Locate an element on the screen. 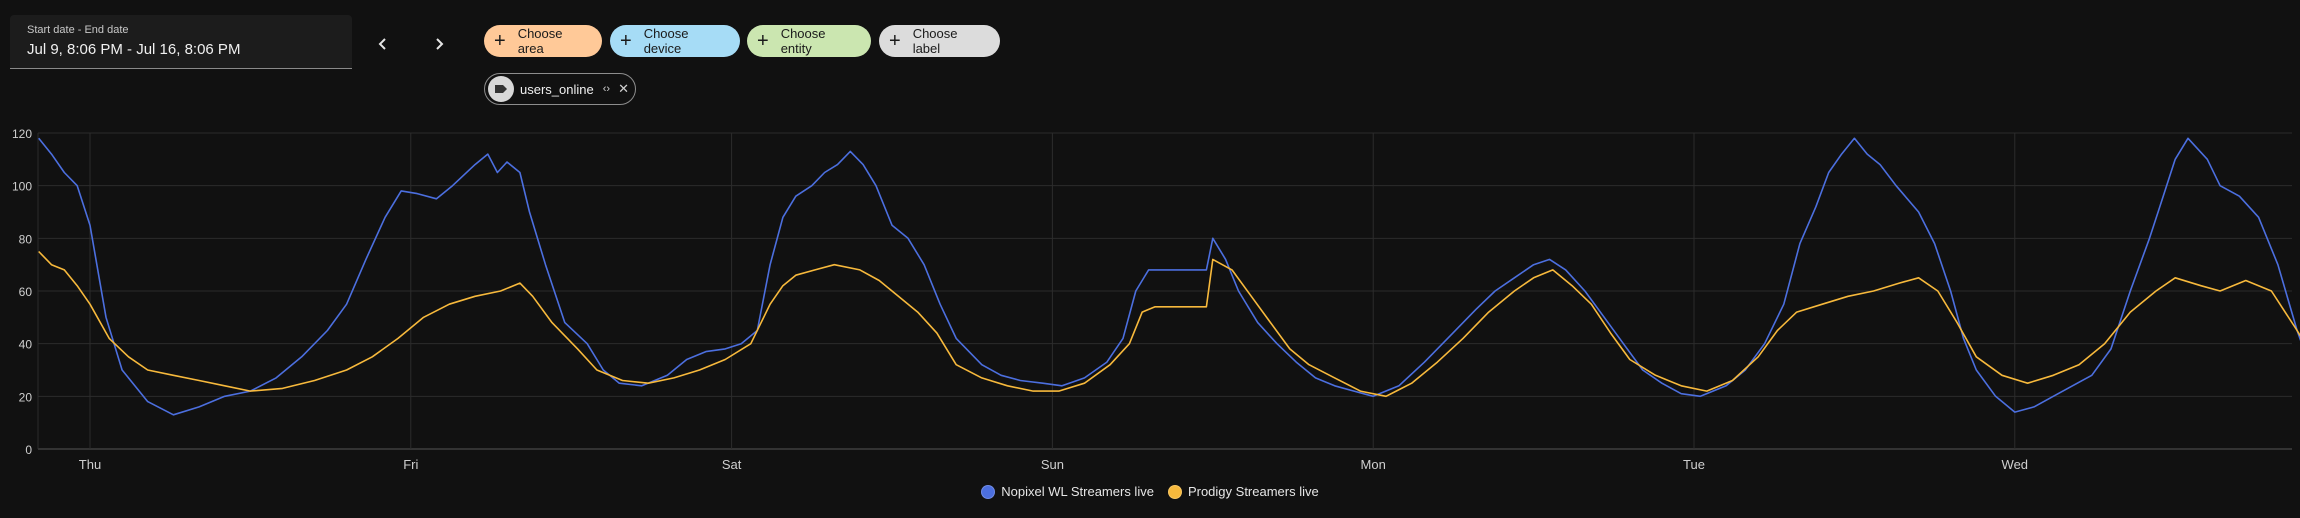 This screenshot has width=2300, height=518. y-tick-label: 20 is located at coordinates (26, 397).